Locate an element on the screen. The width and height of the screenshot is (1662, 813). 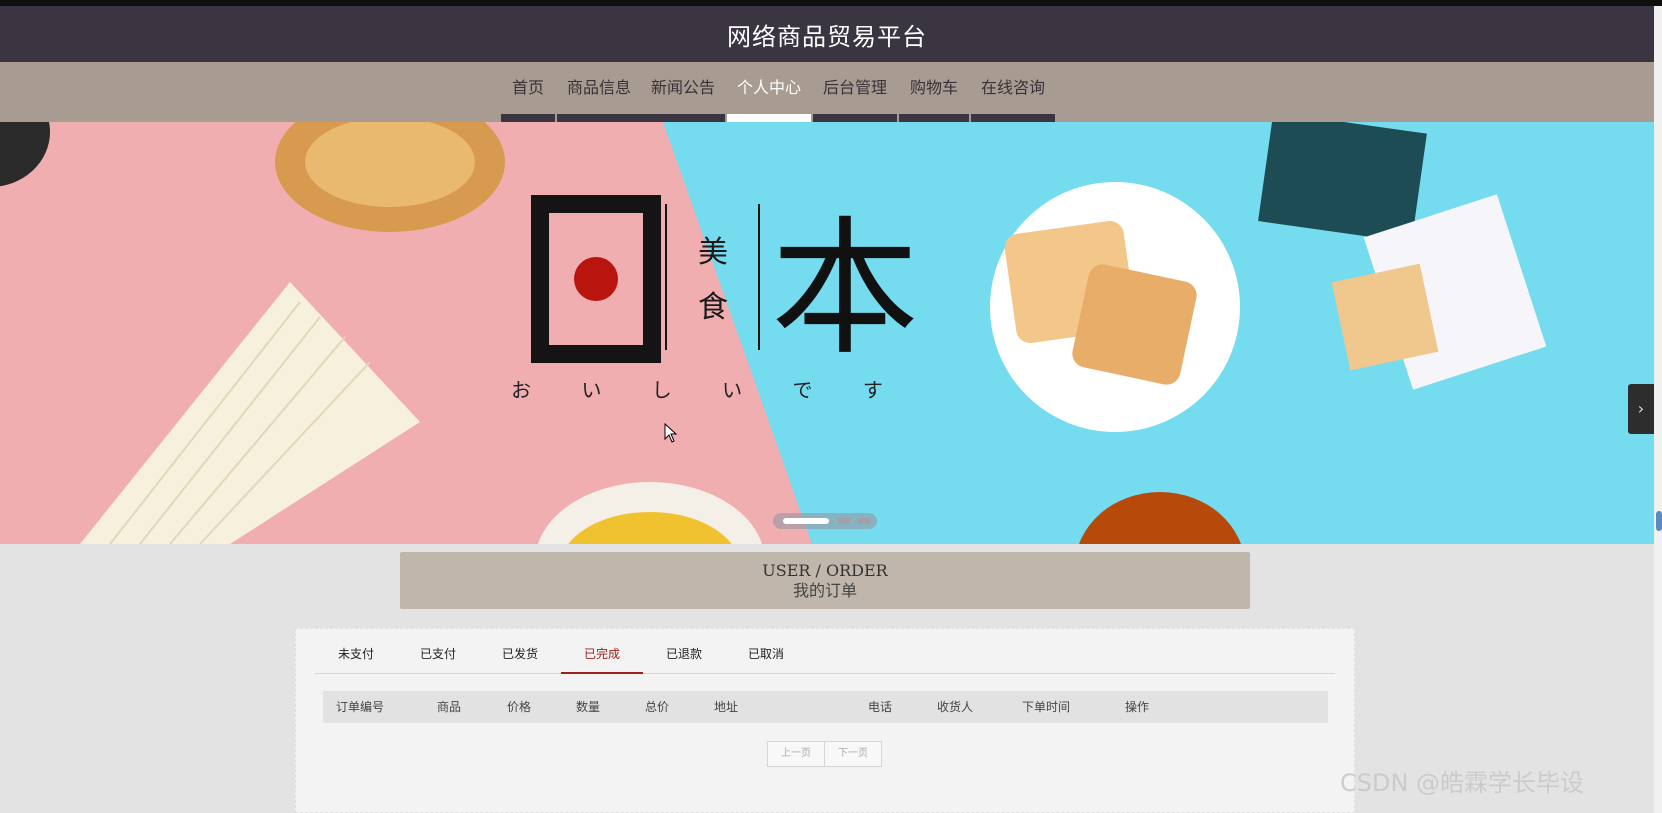
order-status-tabs: 未支付 已支付 已发货 已完成 已退款 已取消 is located at coordinates (825, 651).